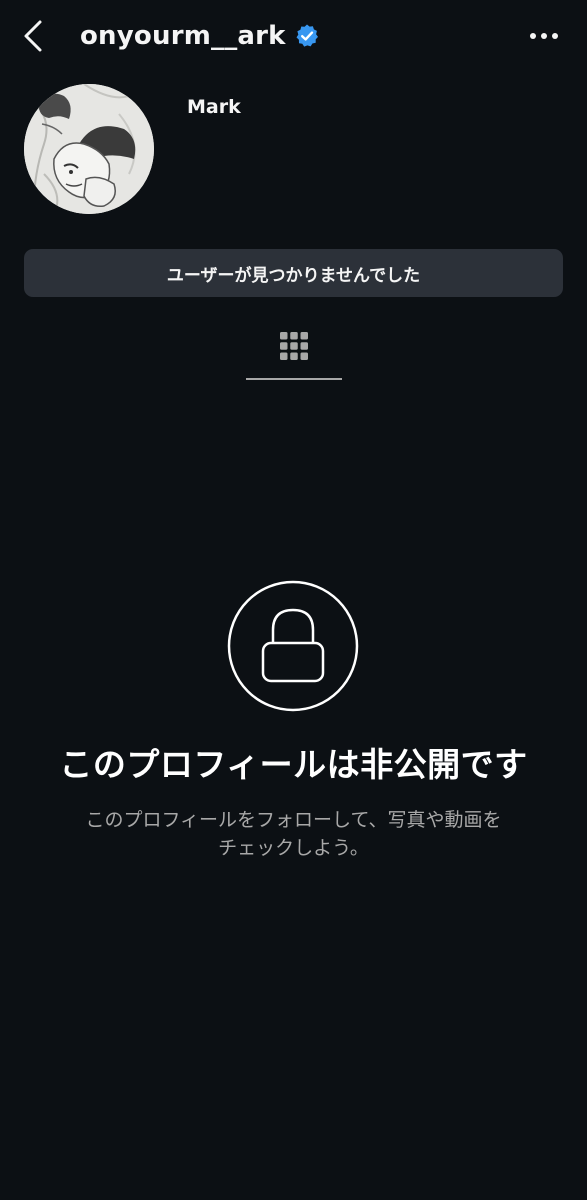 The width and height of the screenshot is (587, 1200). What do you see at coordinates (293, 273) in the screenshot?
I see `user-not-found-notice: ユーザーが見つかりませんでした` at bounding box center [293, 273].